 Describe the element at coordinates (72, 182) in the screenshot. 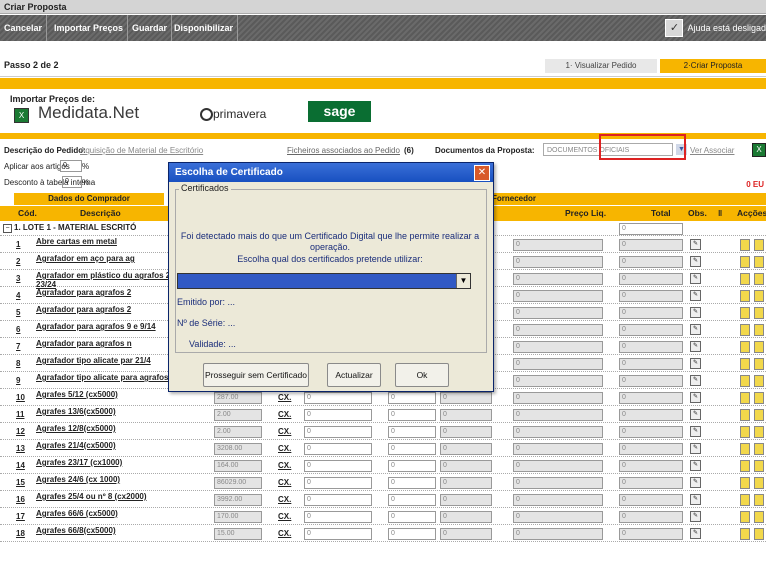

I see `desconto-input: 0` at that location.